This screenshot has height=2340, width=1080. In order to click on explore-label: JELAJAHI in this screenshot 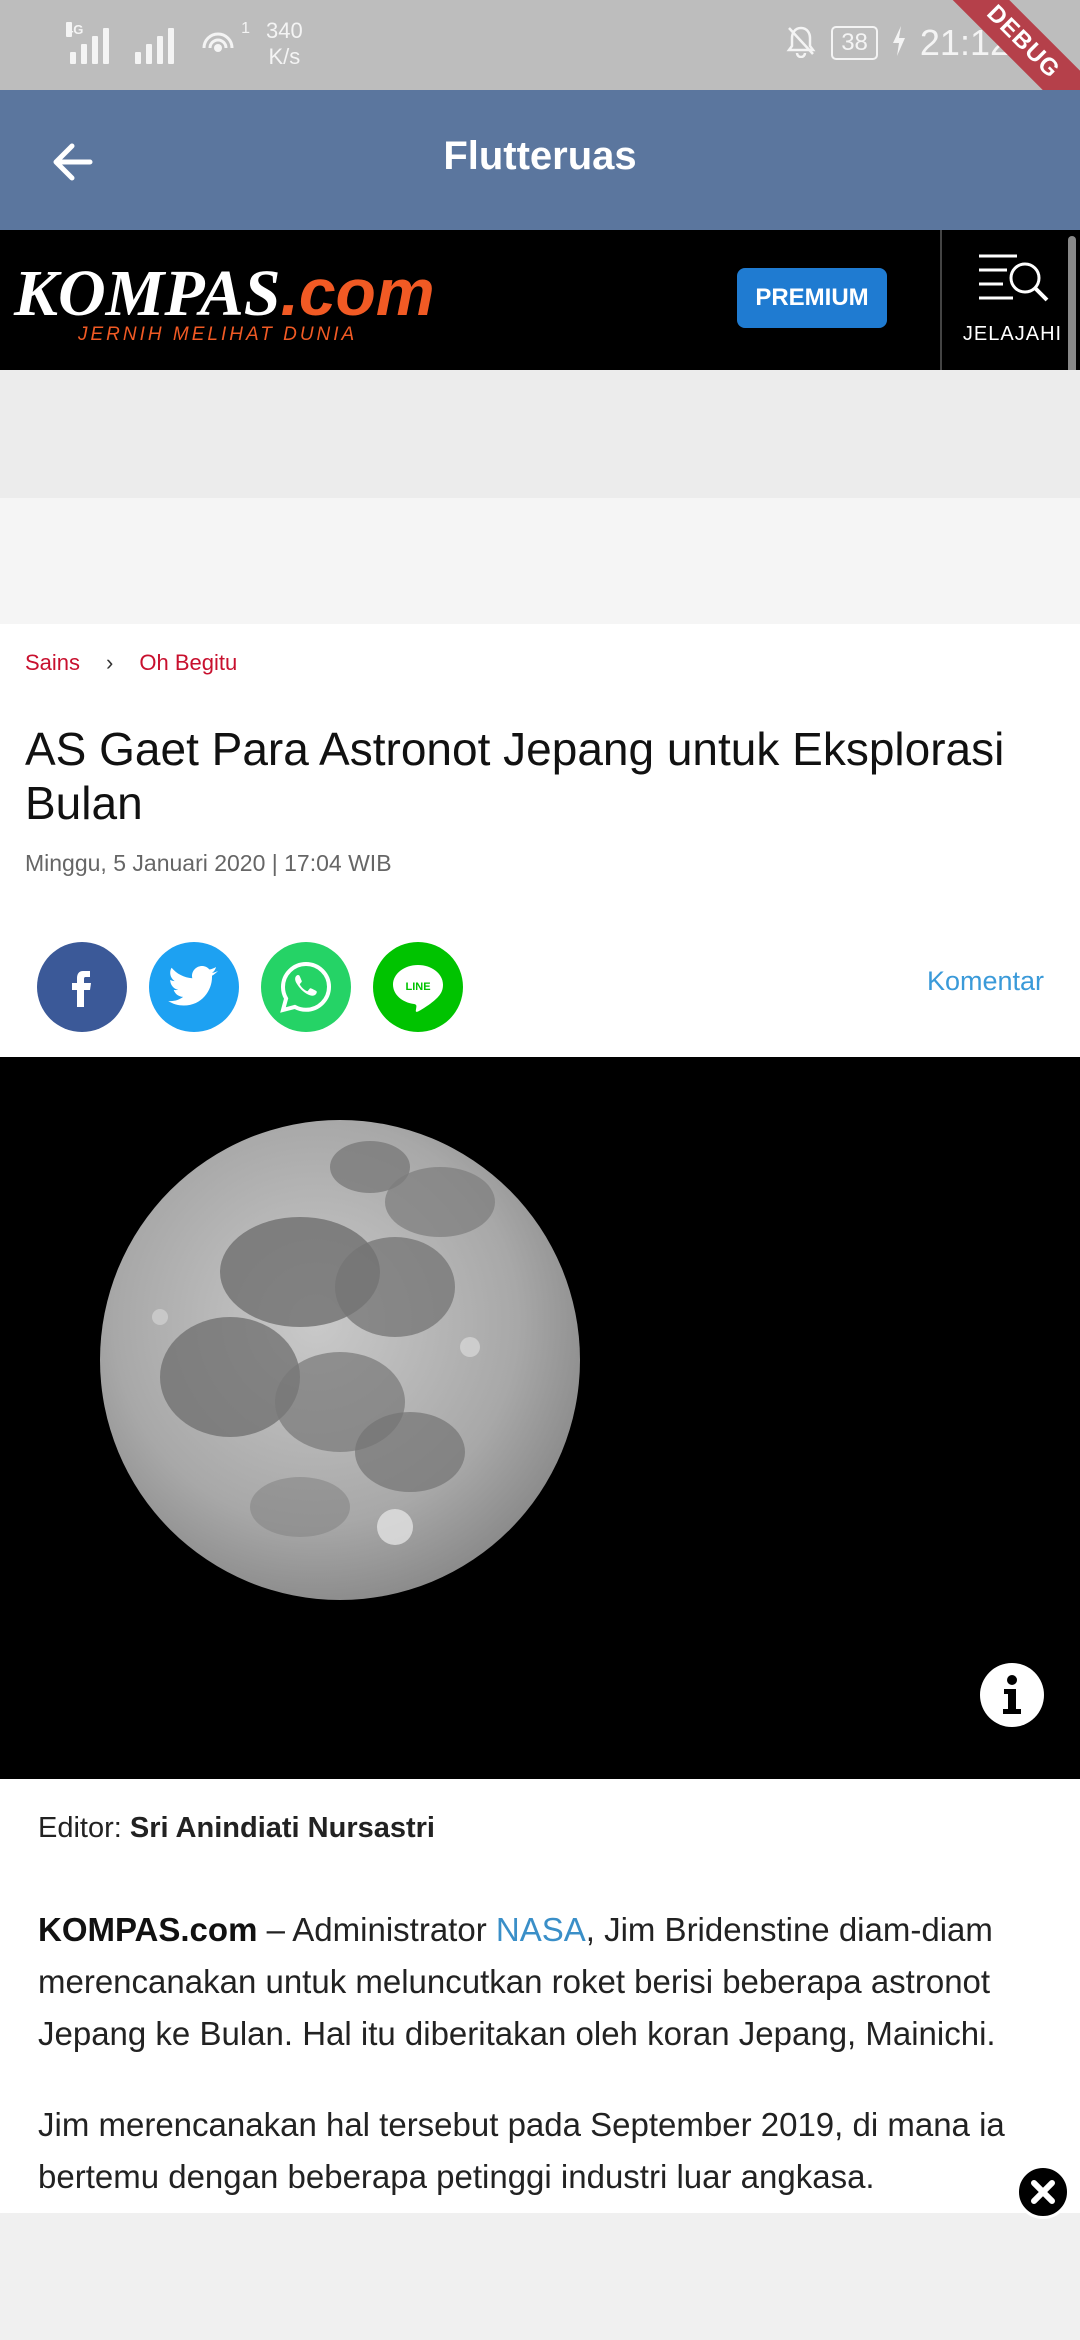, I will do `click(1012, 334)`.